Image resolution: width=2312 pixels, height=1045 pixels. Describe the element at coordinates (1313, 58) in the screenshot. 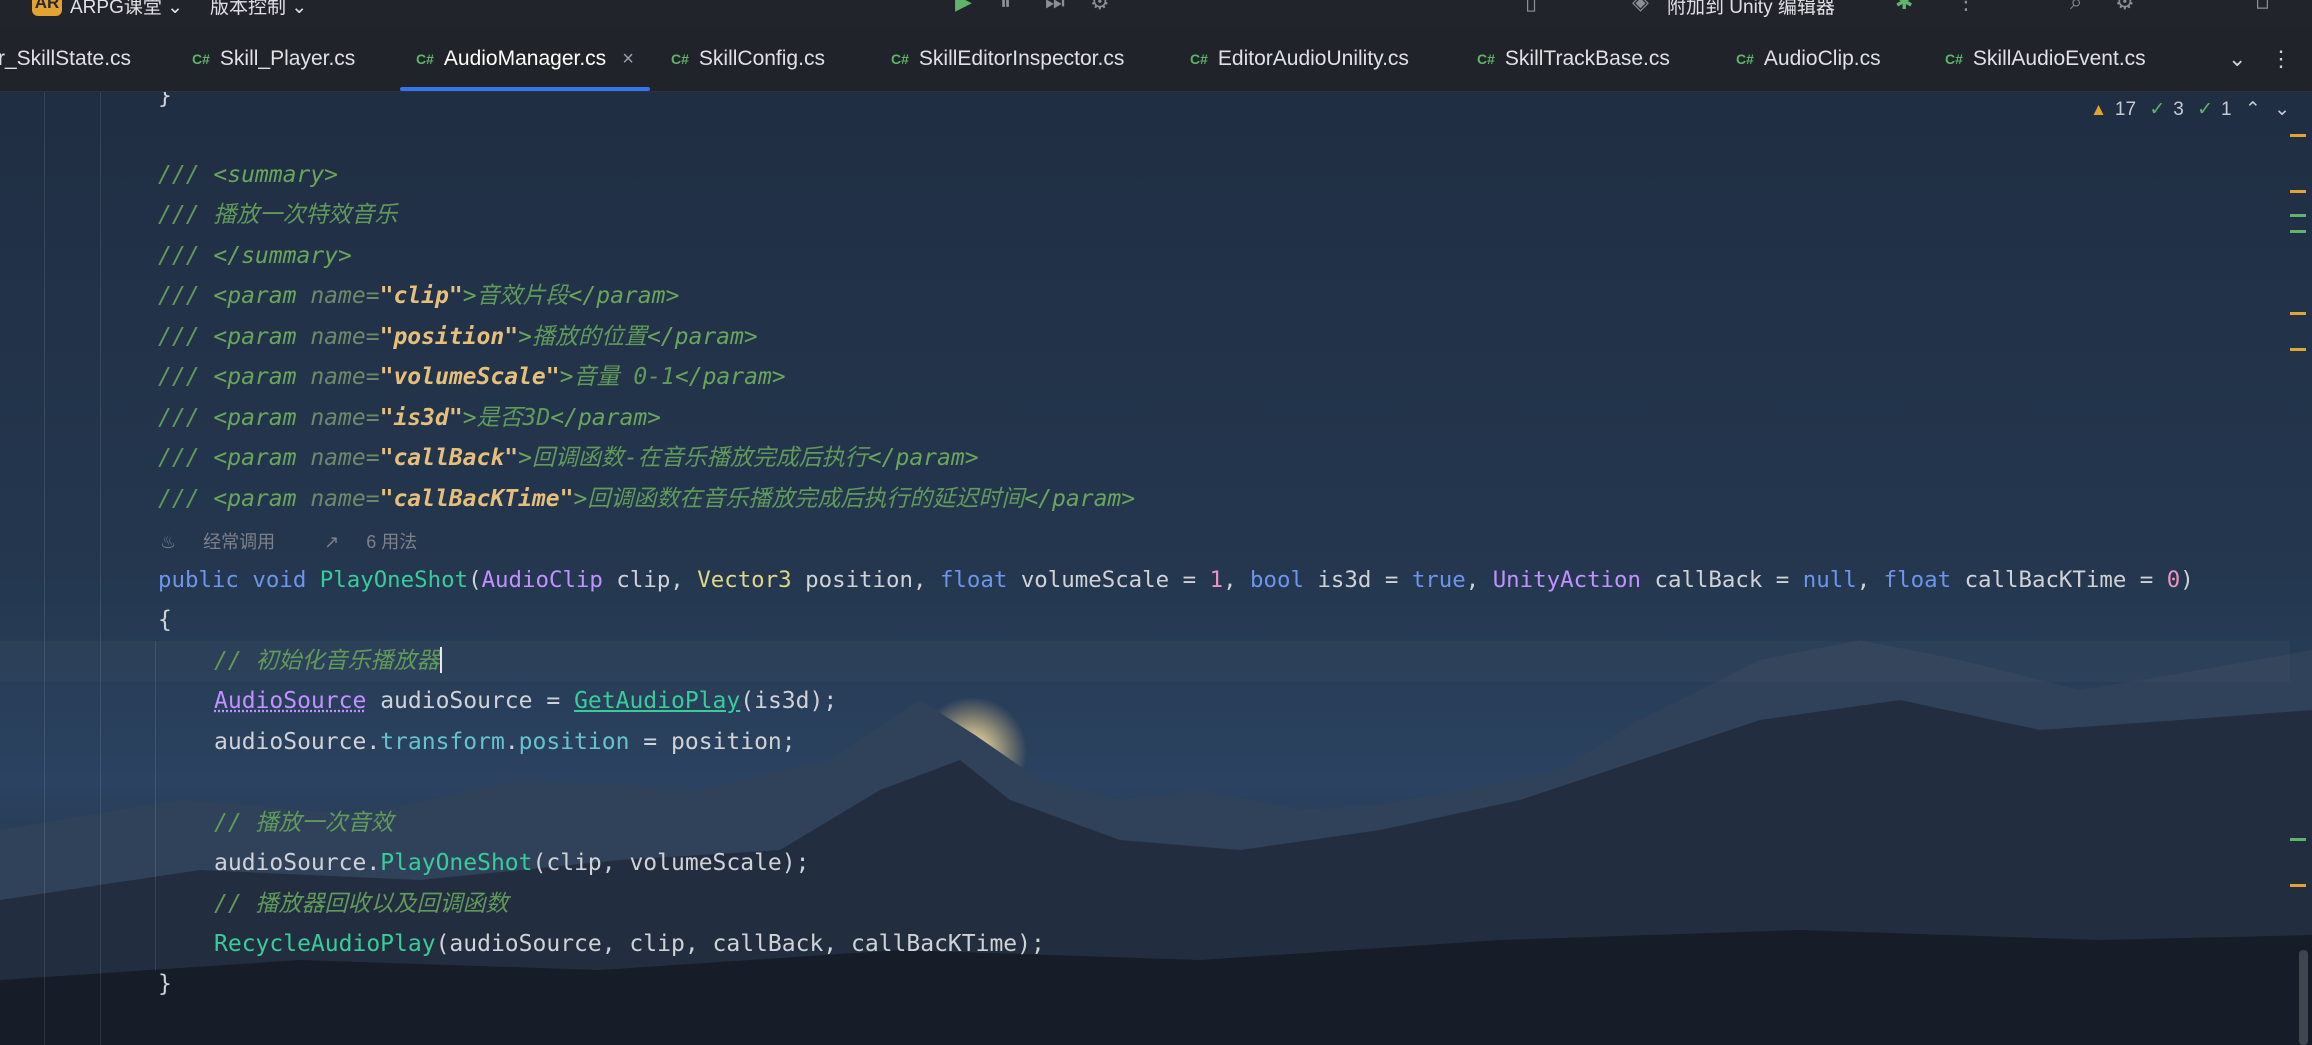

I see `tab-label: EditorAudioUnility.cs` at that location.